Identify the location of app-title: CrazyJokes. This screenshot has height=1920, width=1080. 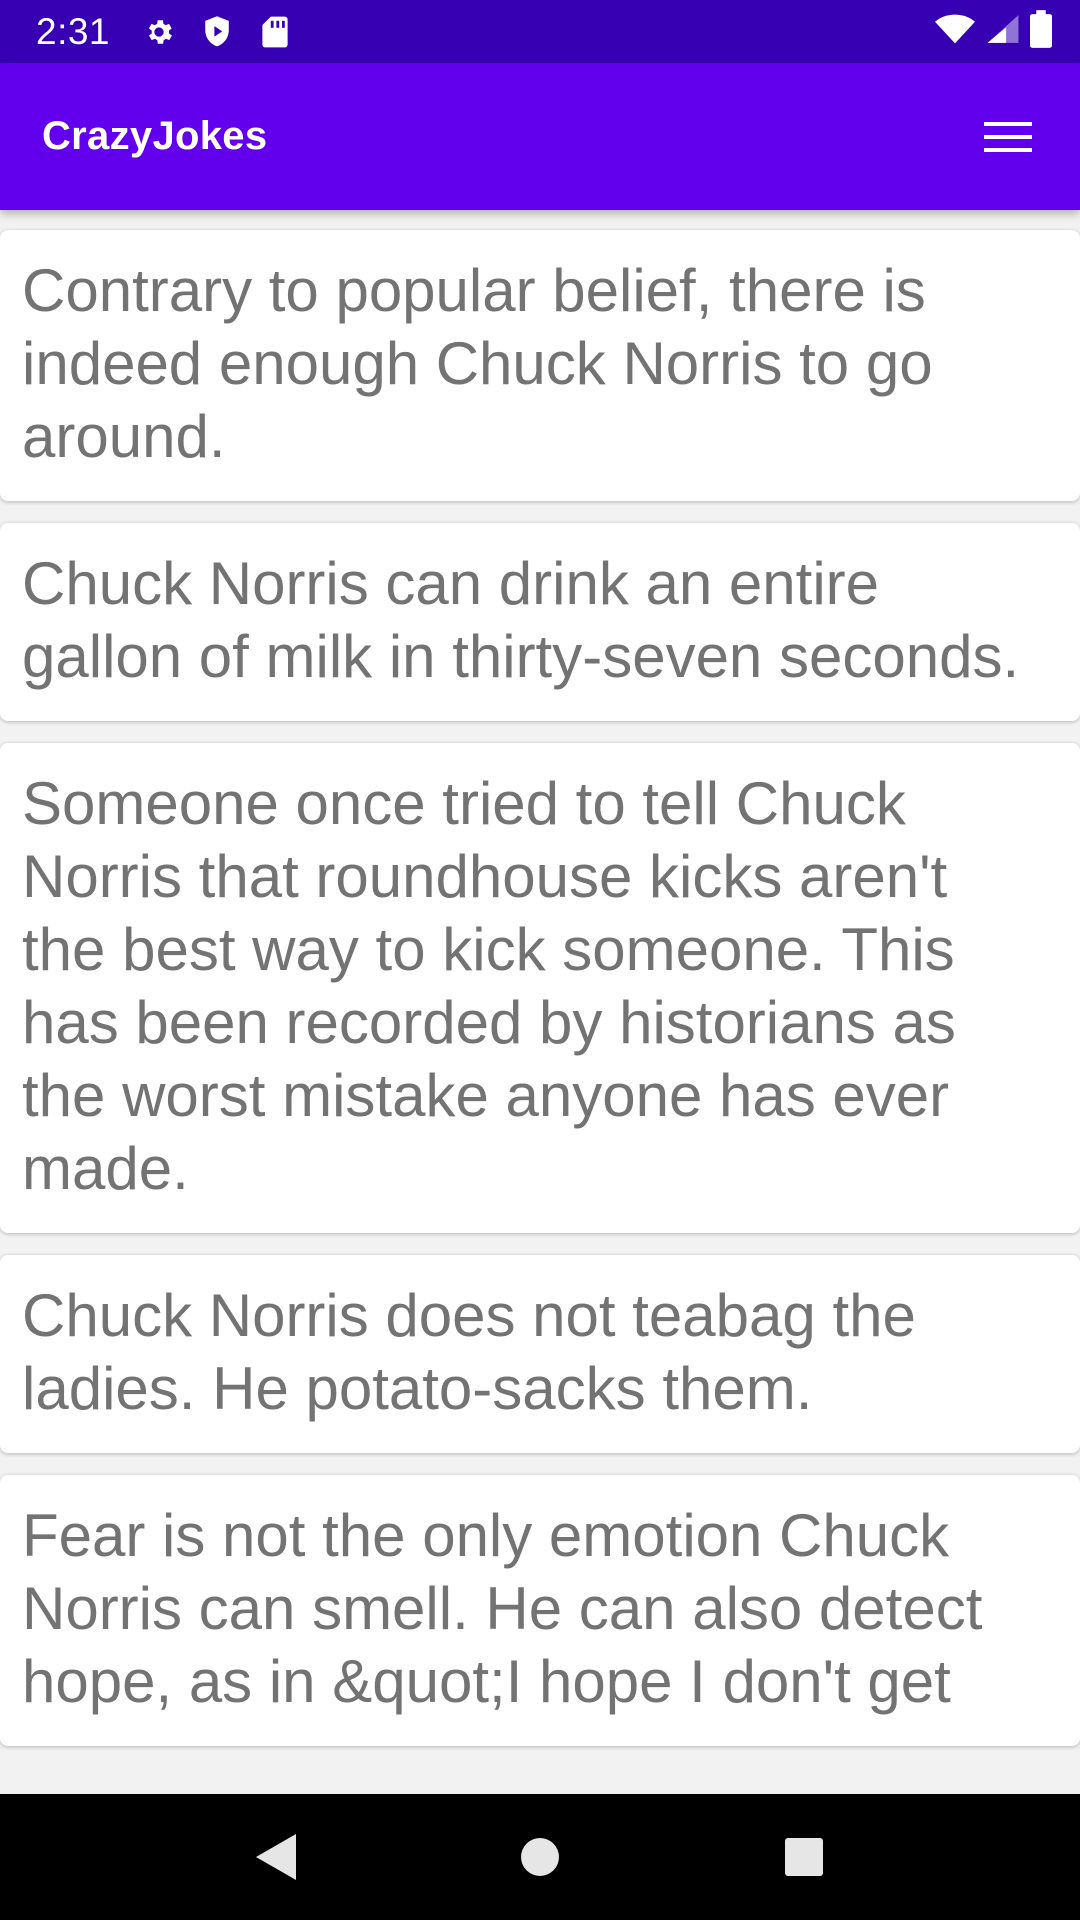
(155, 136).